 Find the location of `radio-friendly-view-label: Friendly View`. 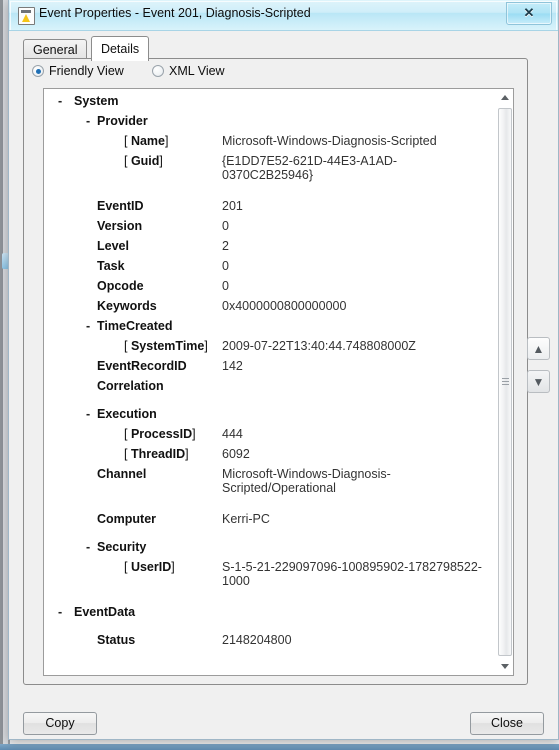

radio-friendly-view-label: Friendly View is located at coordinates (86, 71).